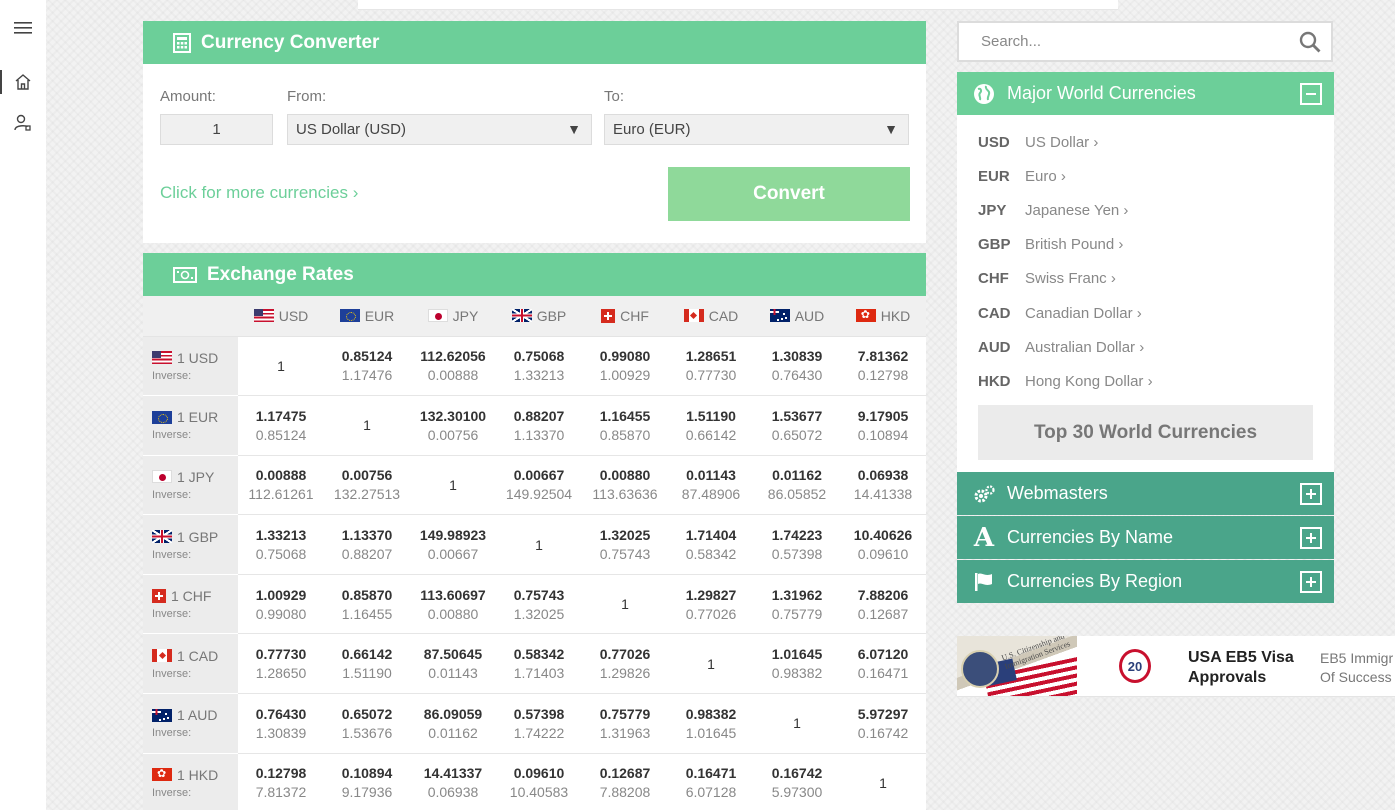 This screenshot has height=810, width=1395. I want to click on inverse-value: 112.61261, so click(281, 494).